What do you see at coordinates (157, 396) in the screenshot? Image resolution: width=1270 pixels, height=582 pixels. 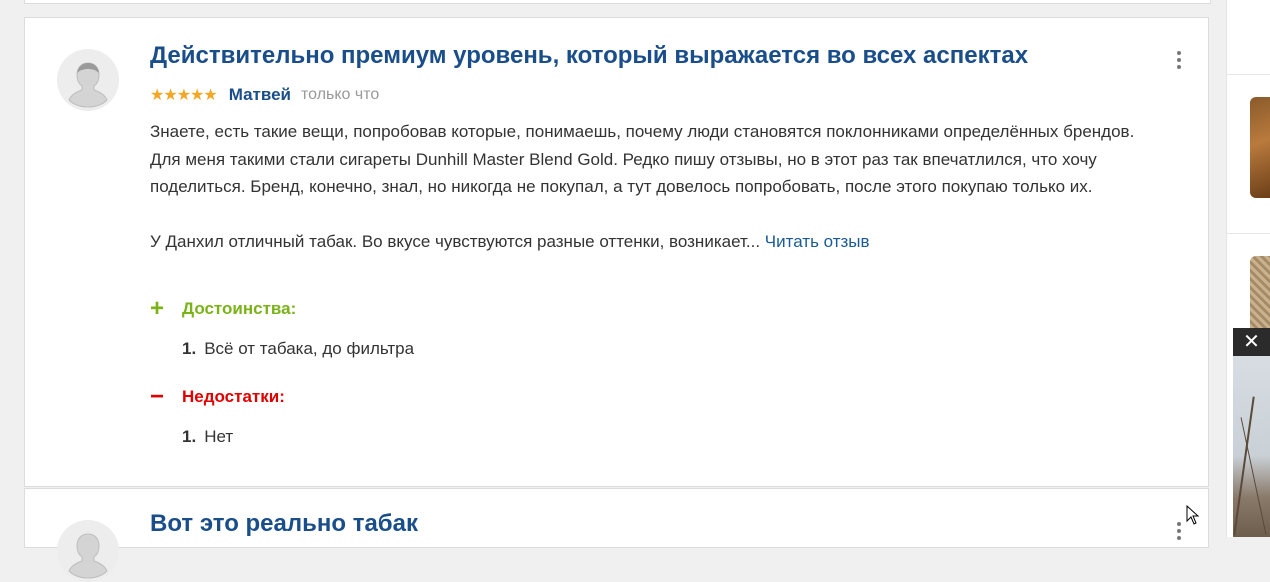 I see `minus-icon: −` at bounding box center [157, 396].